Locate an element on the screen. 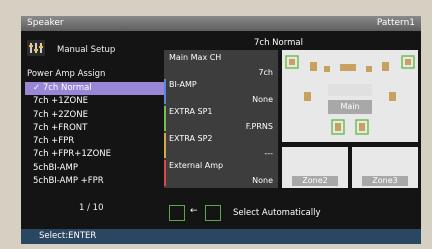 This screenshot has height=249, width=432. pattern-heading: 7ch Normal is located at coordinates (278, 43).